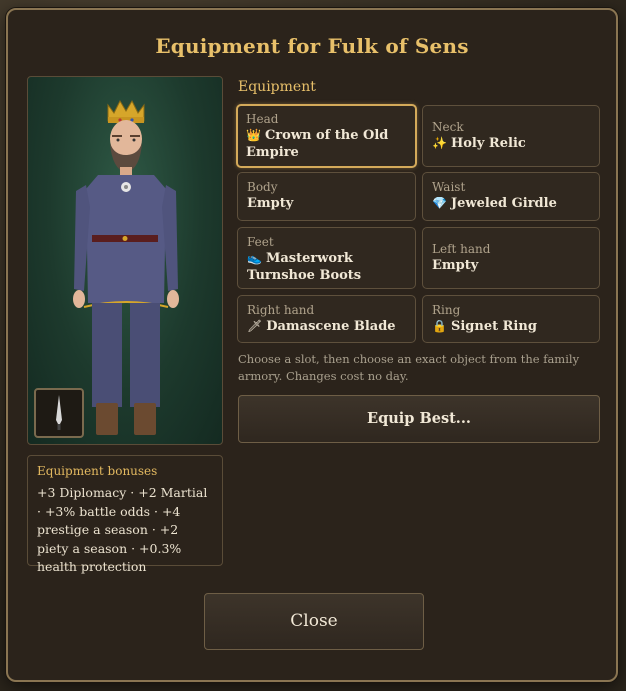 This screenshot has width=626, height=691. What do you see at coordinates (262, 119) in the screenshot?
I see `slot-label: Head` at bounding box center [262, 119].